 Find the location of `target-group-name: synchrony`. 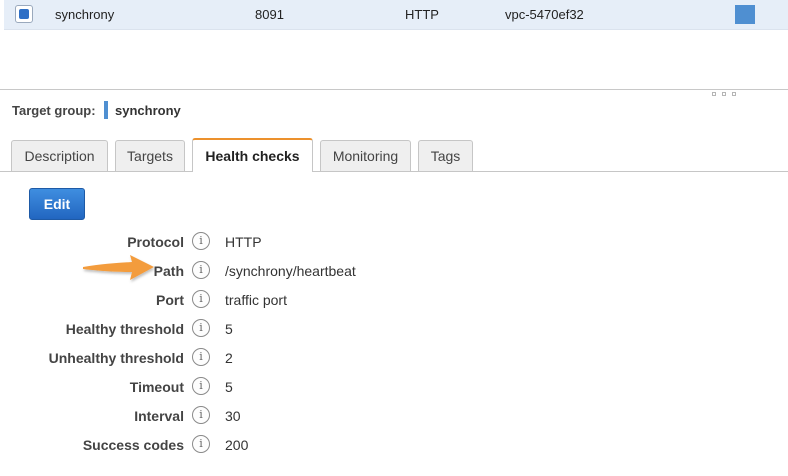

target-group-name: synchrony is located at coordinates (148, 110).